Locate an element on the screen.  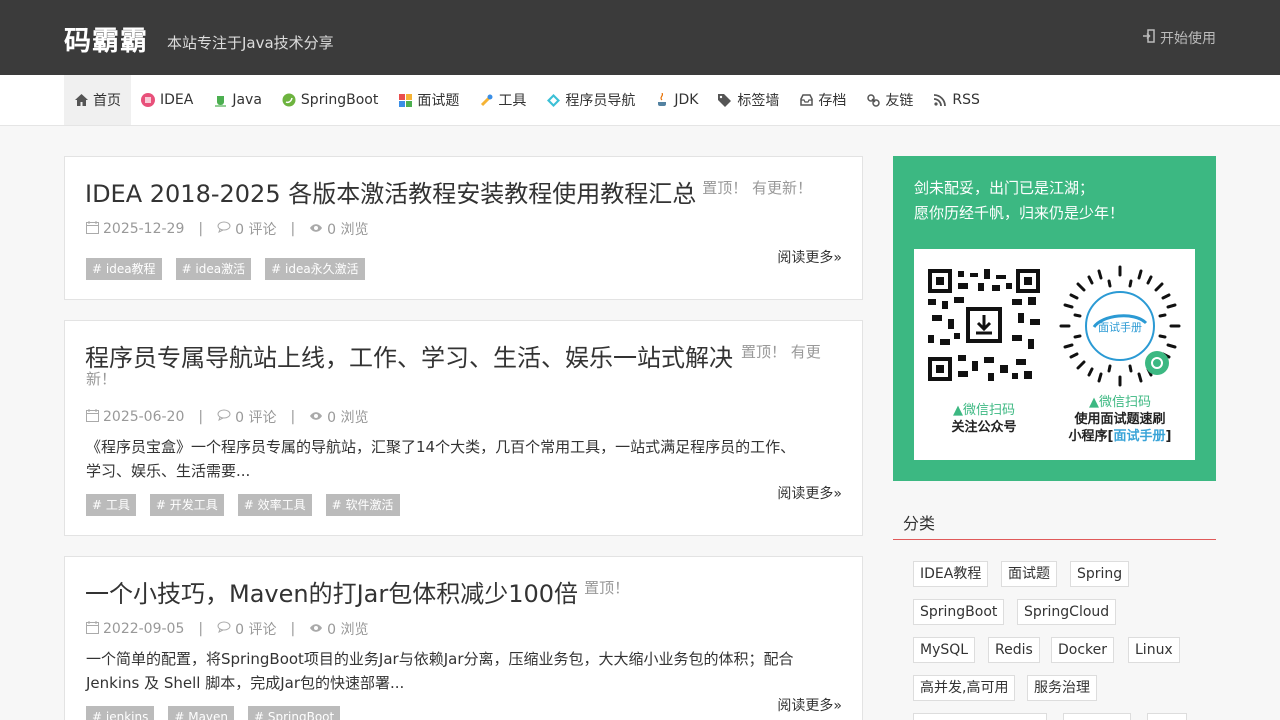
mini-program-name: 小程序[面试手册] is located at coordinates (1120, 436).